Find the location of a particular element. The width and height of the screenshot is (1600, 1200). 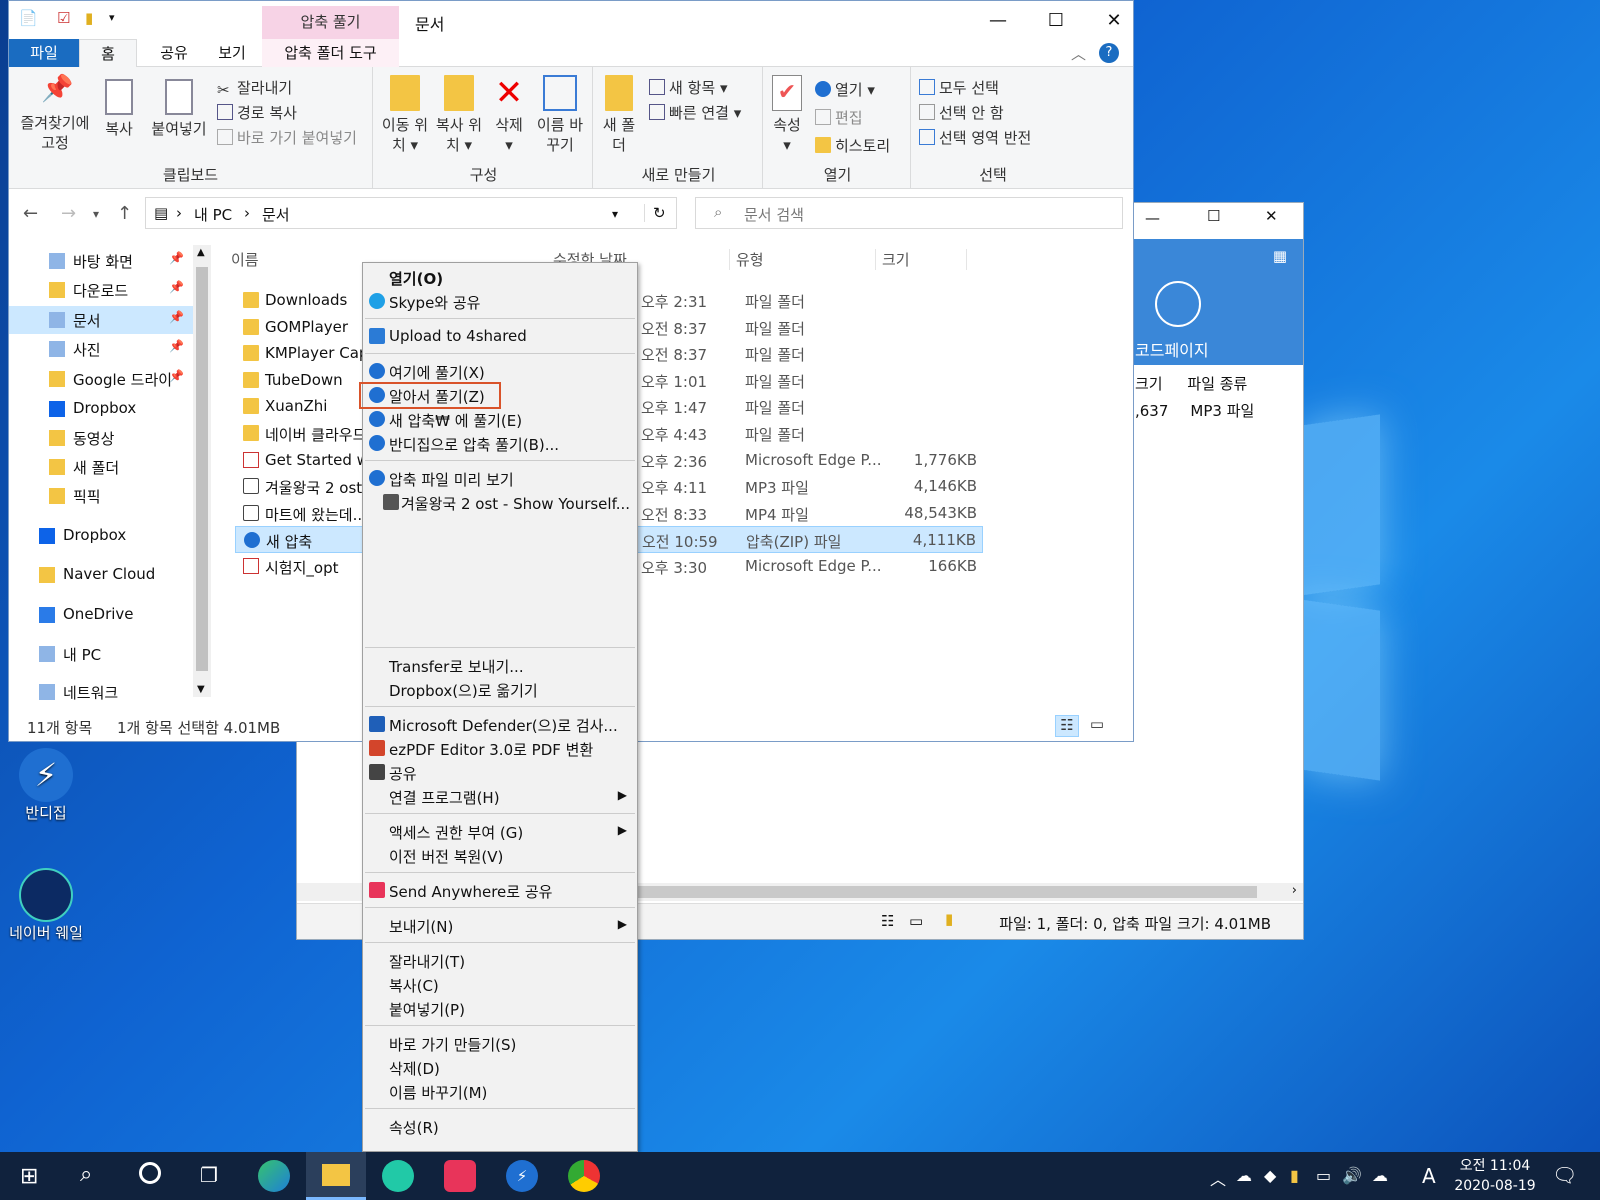

menu-item: 보내기(N) ▶ is located at coordinates (500, 925).